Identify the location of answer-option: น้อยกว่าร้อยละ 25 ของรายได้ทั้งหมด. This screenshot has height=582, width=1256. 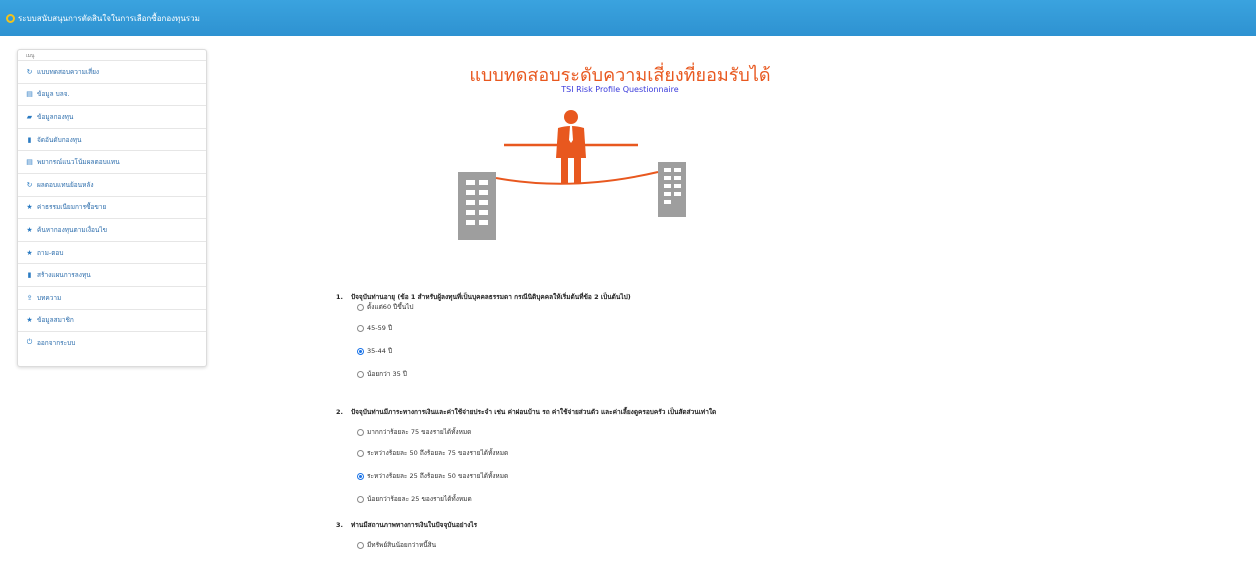
(414, 499).